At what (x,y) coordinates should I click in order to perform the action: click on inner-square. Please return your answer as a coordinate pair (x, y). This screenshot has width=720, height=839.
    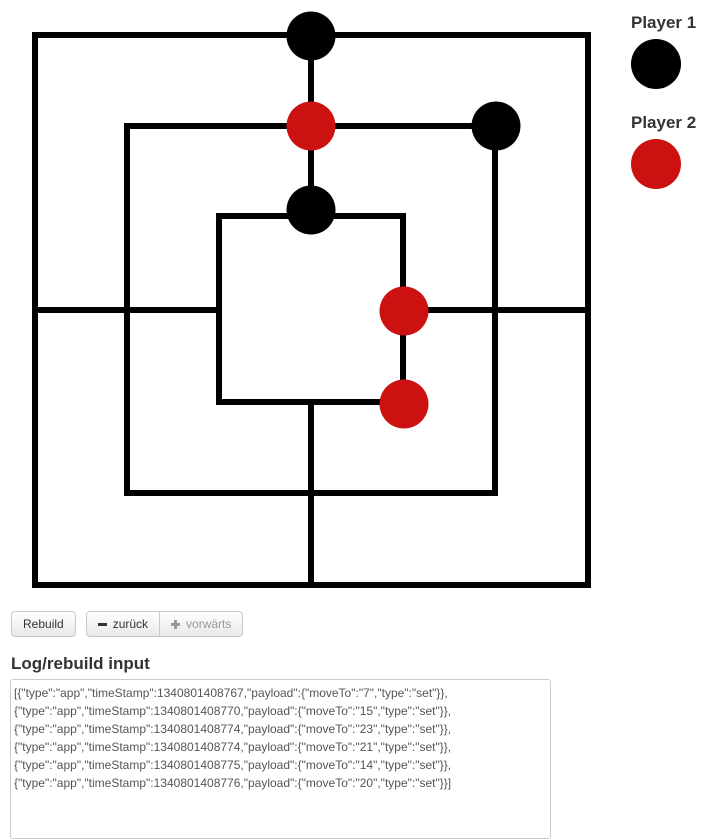
    Looking at the image, I should click on (311, 309).